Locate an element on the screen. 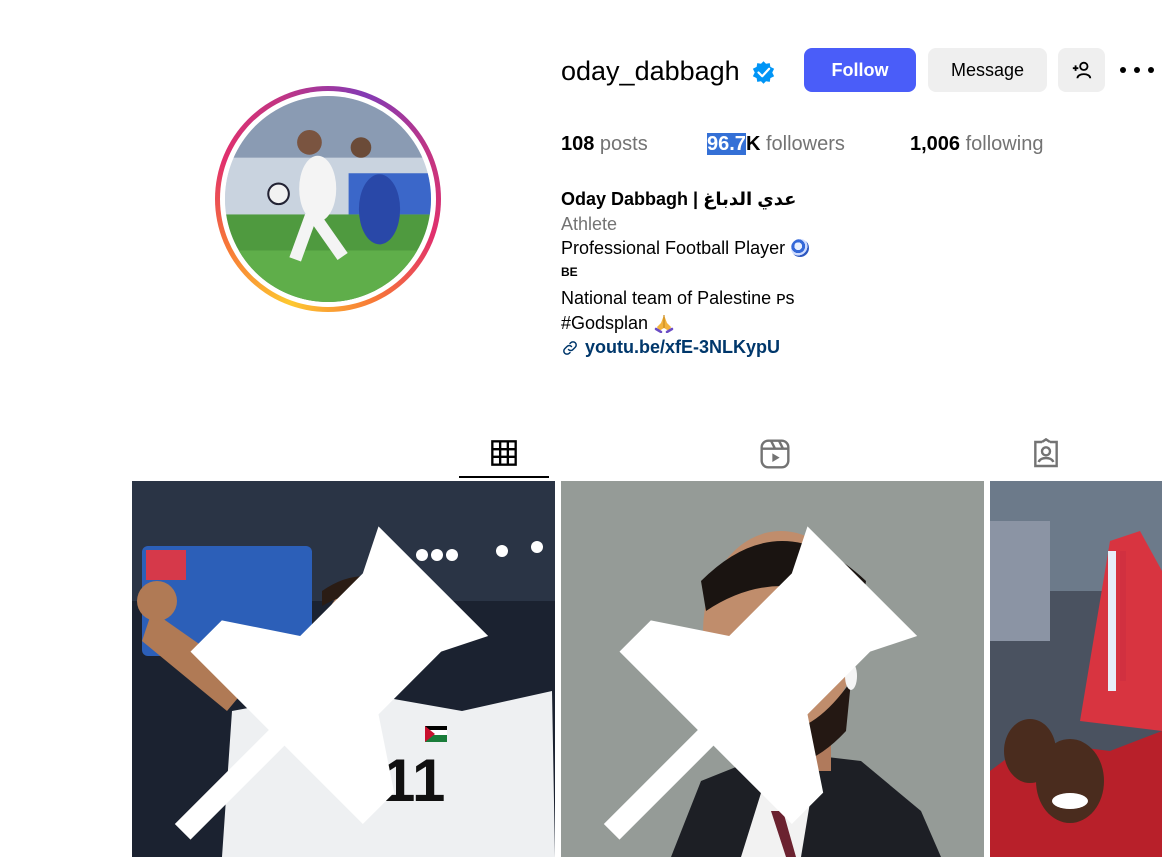  post-image is located at coordinates (1076, 669).